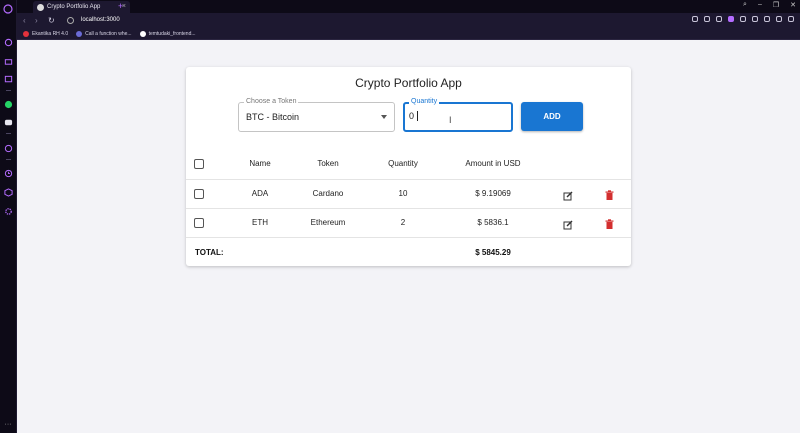  What do you see at coordinates (695, 19) in the screenshot?
I see `zoom-icon` at bounding box center [695, 19].